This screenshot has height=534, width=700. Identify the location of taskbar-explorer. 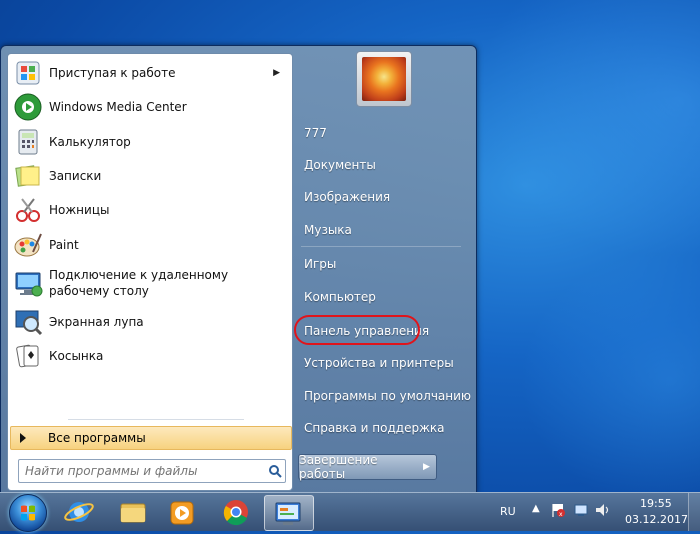
(133, 512).